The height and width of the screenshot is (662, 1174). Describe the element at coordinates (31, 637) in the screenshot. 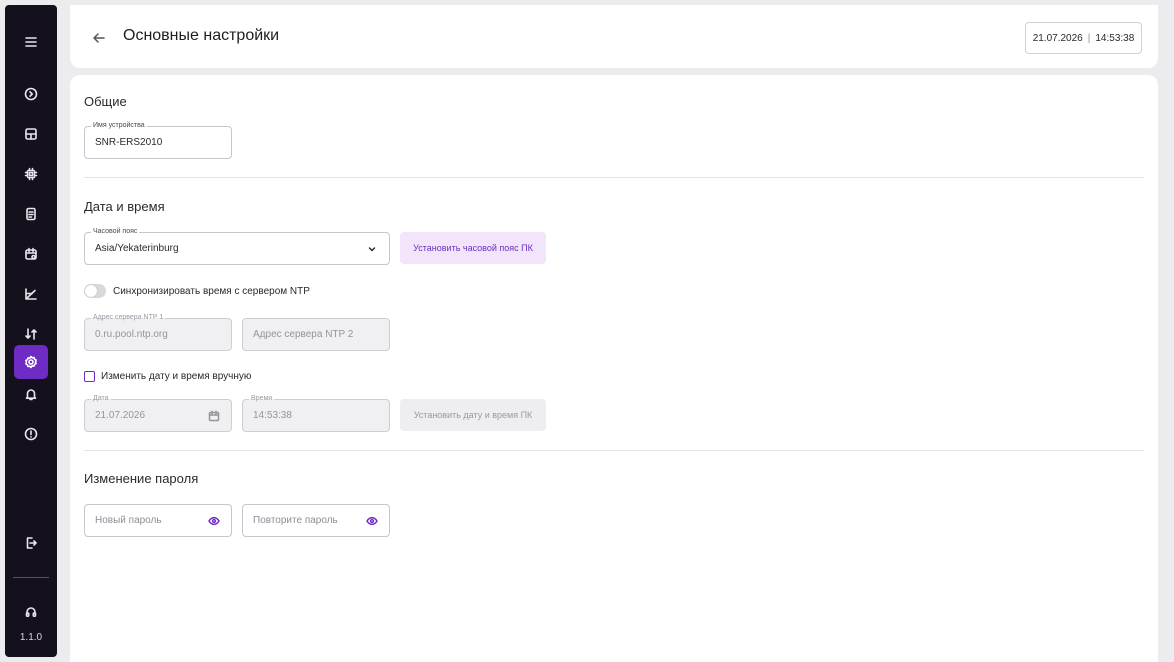

I see `app-version: 1.1.0` at that location.